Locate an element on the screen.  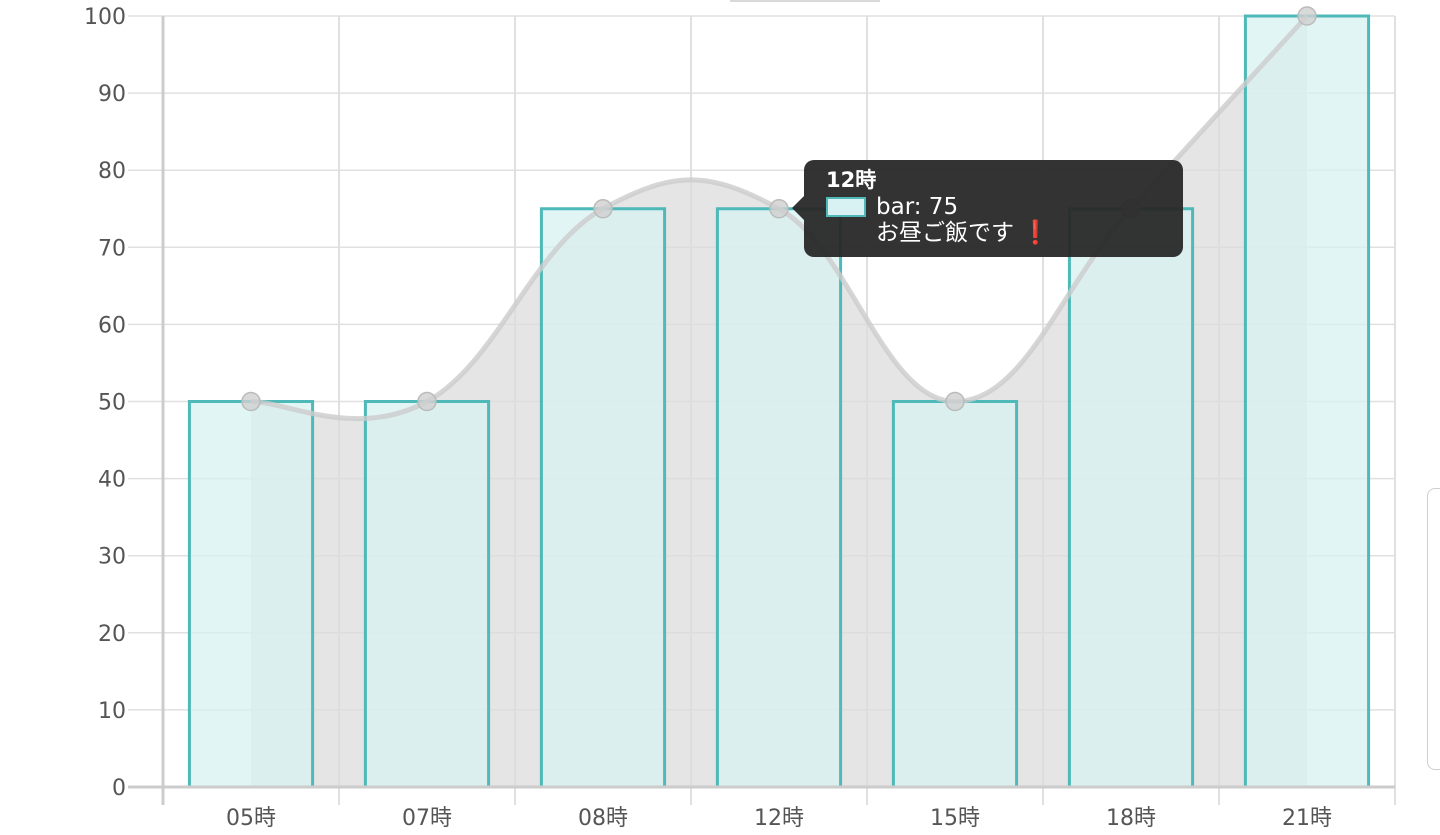
y-tick-label: 40 is located at coordinates (112, 480).